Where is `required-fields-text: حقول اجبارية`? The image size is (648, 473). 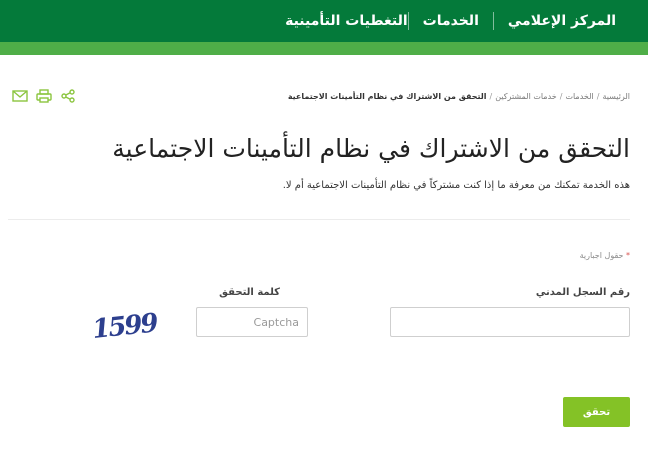
required-fields-text: حقول اجبارية is located at coordinates (601, 255).